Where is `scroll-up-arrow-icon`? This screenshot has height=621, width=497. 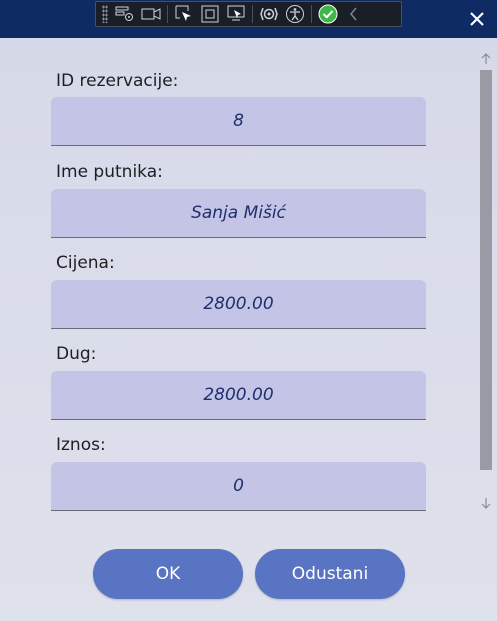
scroll-up-arrow-icon is located at coordinates (486, 59).